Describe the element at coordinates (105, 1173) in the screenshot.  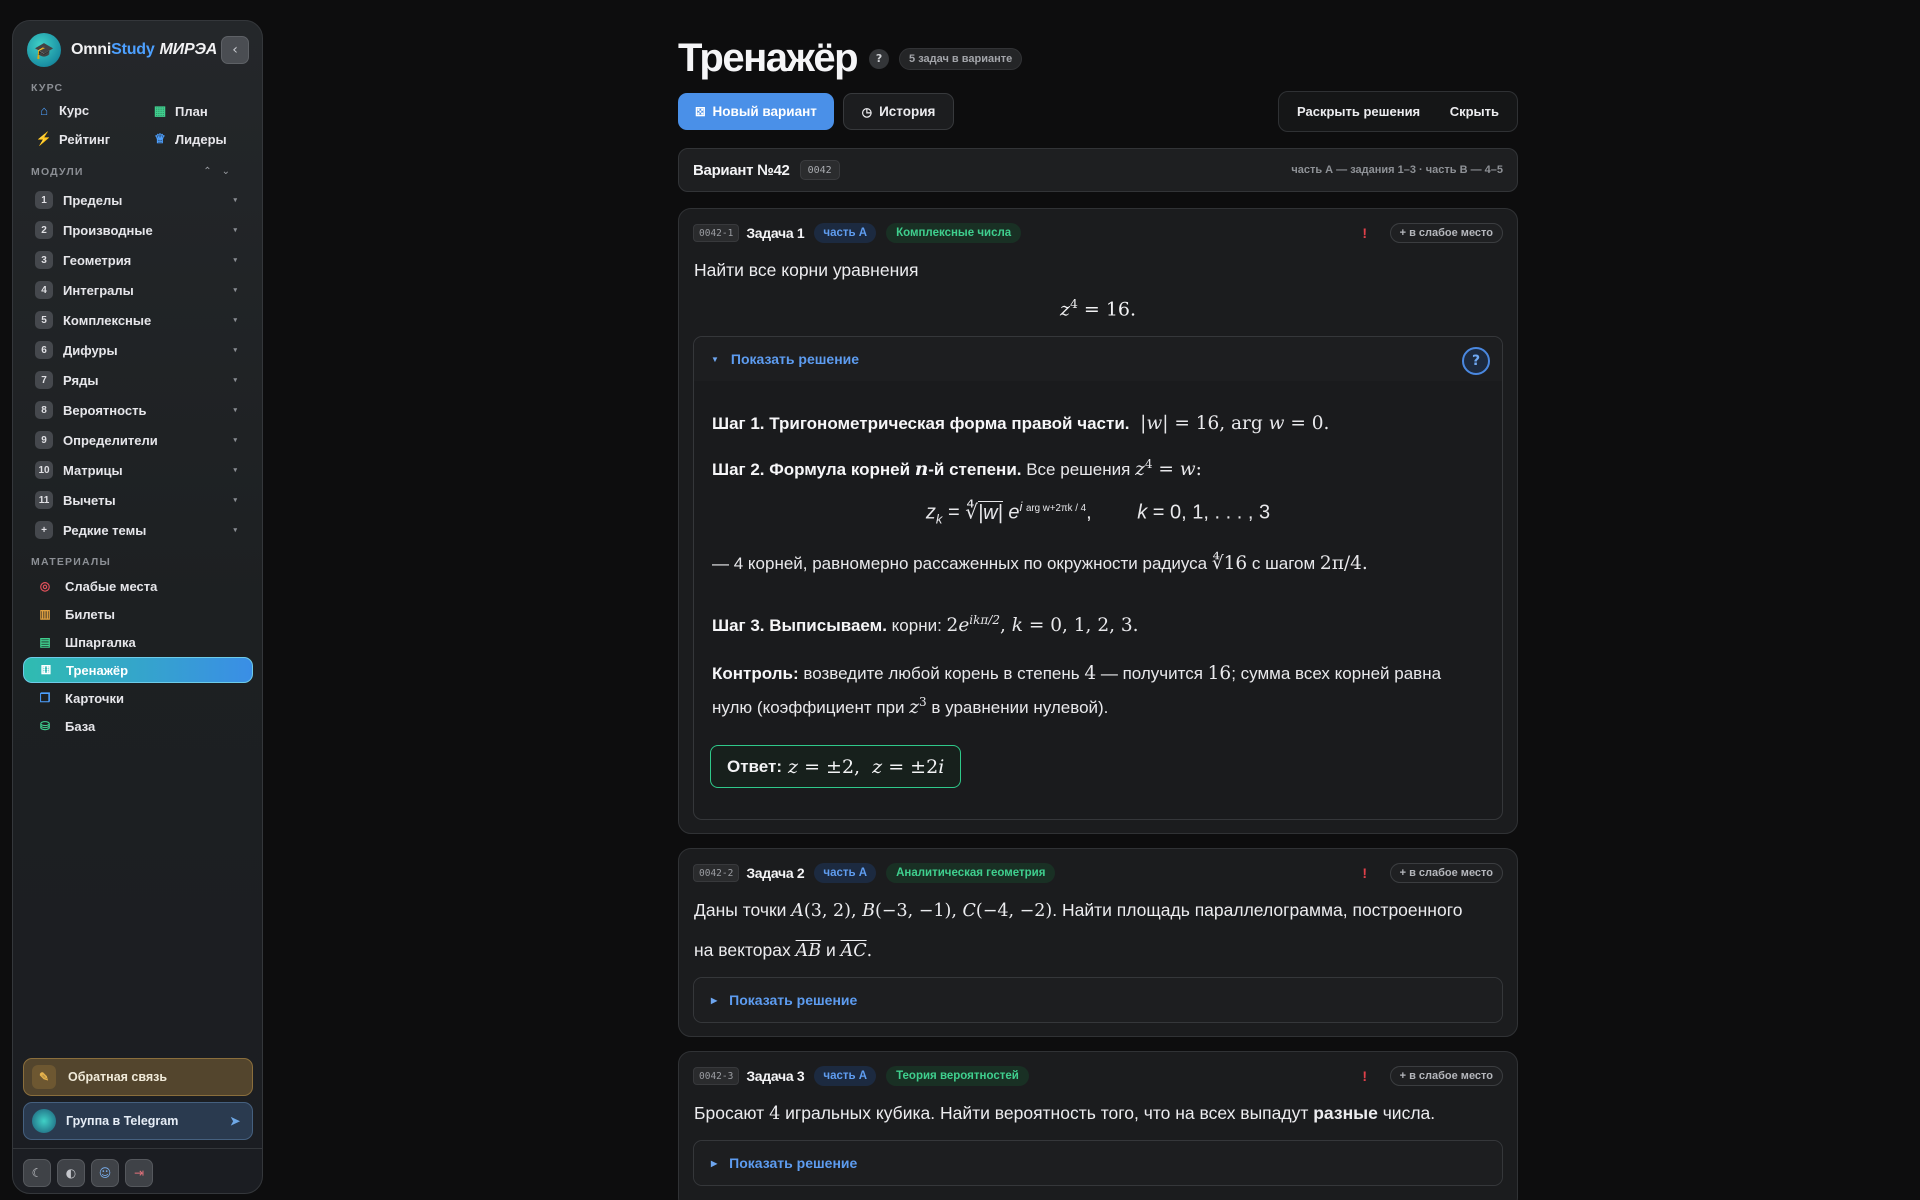
I see `user-icon: ☺` at that location.